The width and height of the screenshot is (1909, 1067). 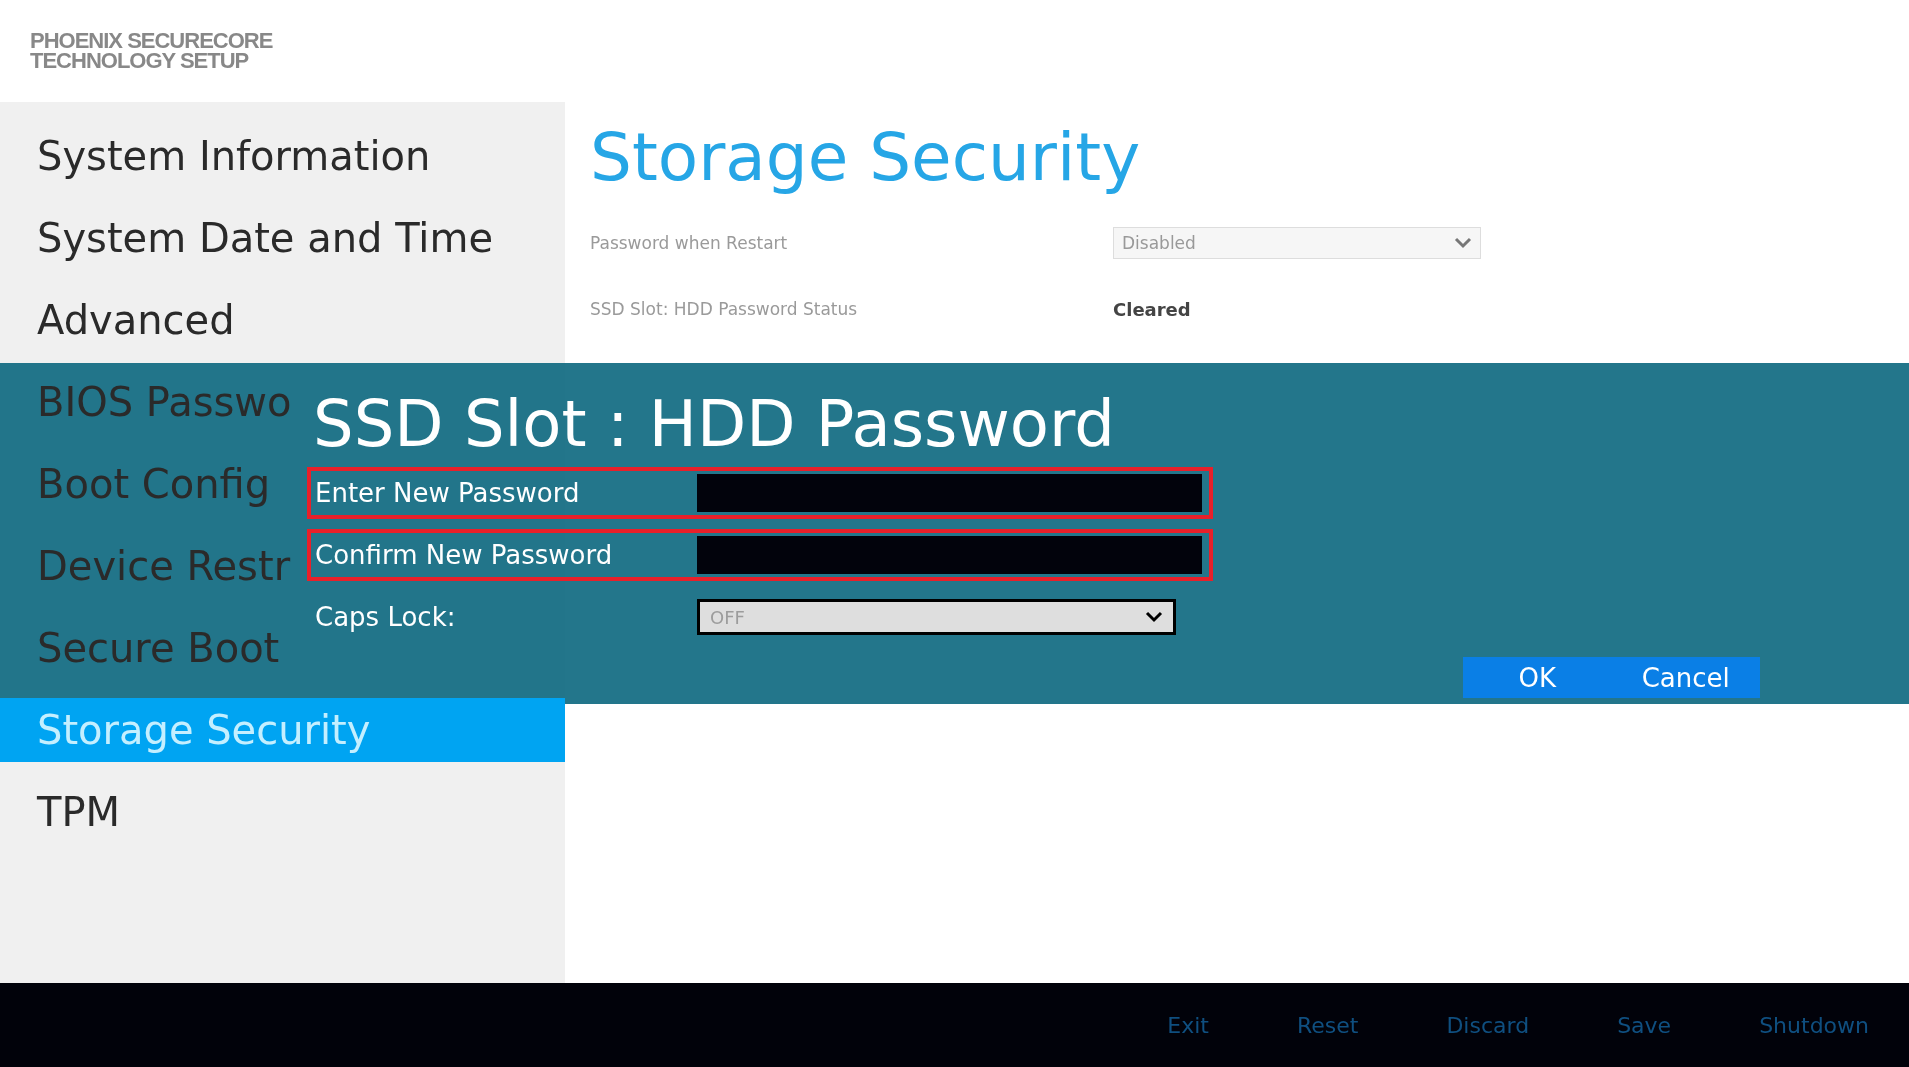 What do you see at coordinates (148, 566) in the screenshot?
I see `sidebar-item: Device Restr` at bounding box center [148, 566].